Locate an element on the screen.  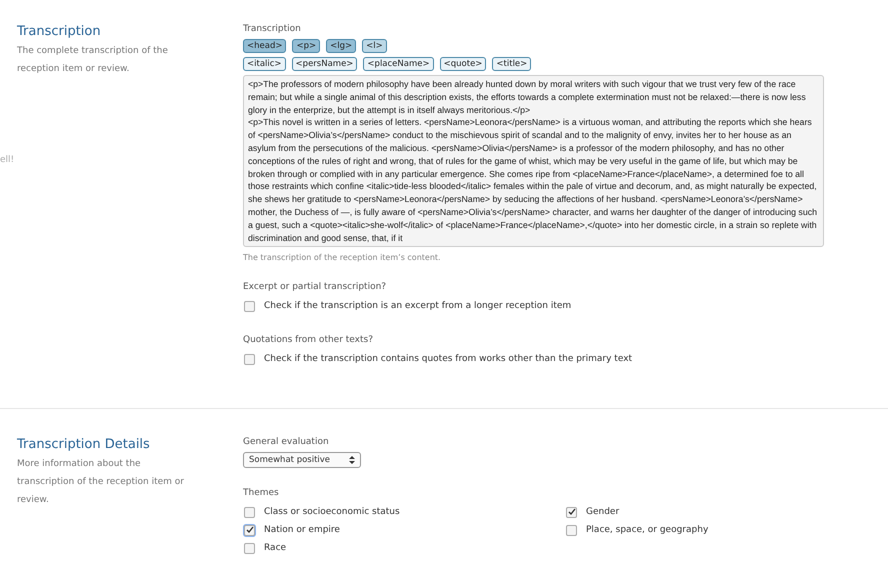
section-description: More information about the transcription of the reception item or review. is located at coordinates (101, 483).